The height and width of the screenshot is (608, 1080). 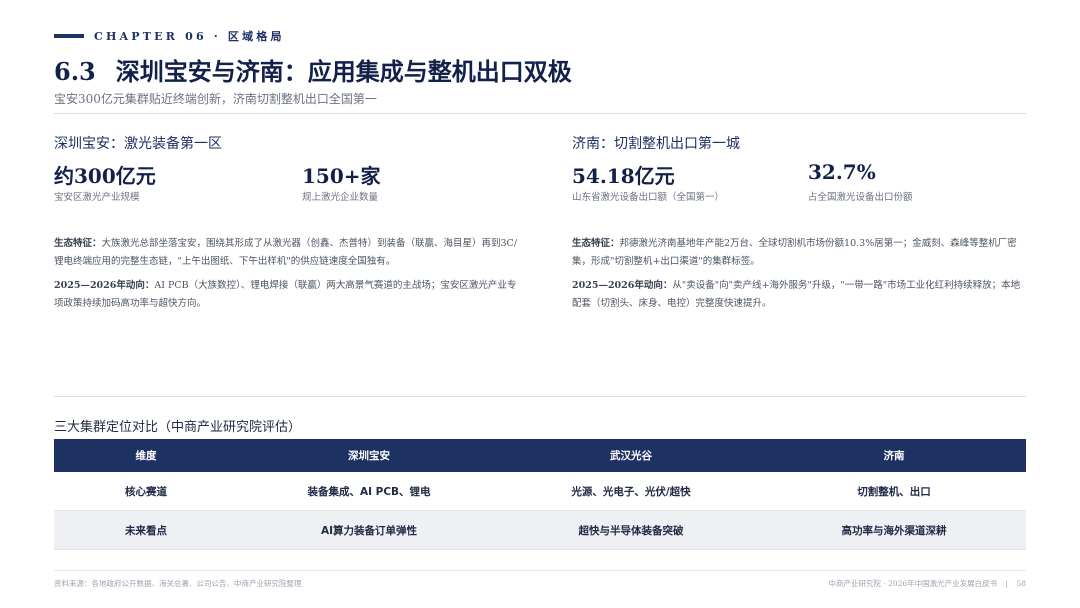 I want to click on section-number: 6.3, so click(x=75, y=71).